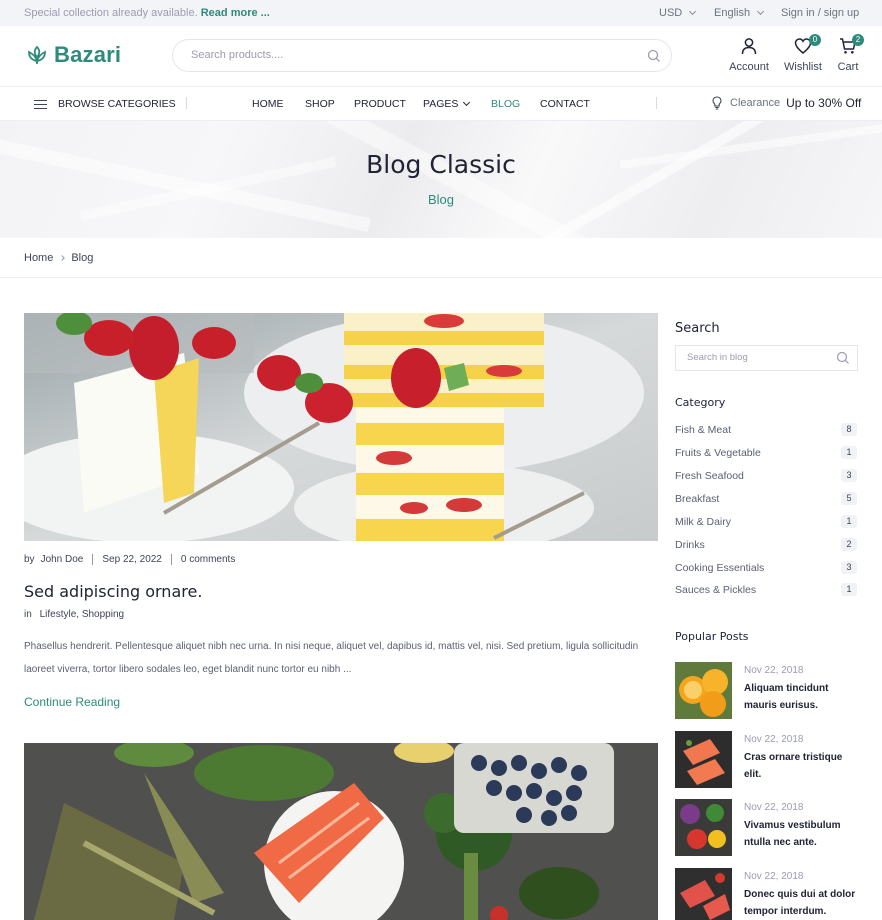 The height and width of the screenshot is (920, 882). Describe the element at coordinates (28, 614) in the screenshot. I see `categories-prefix: in` at that location.